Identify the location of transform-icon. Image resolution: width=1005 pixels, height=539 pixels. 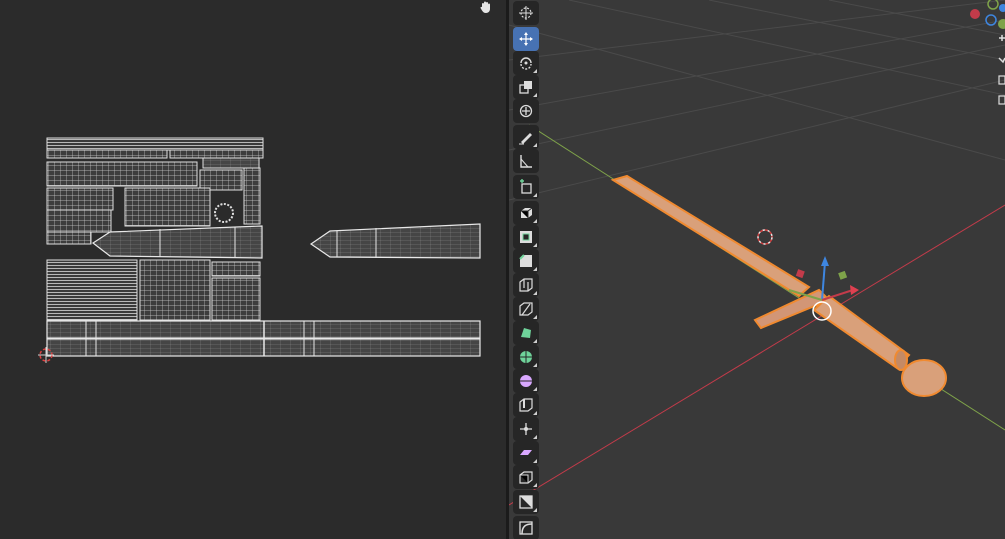
(526, 111).